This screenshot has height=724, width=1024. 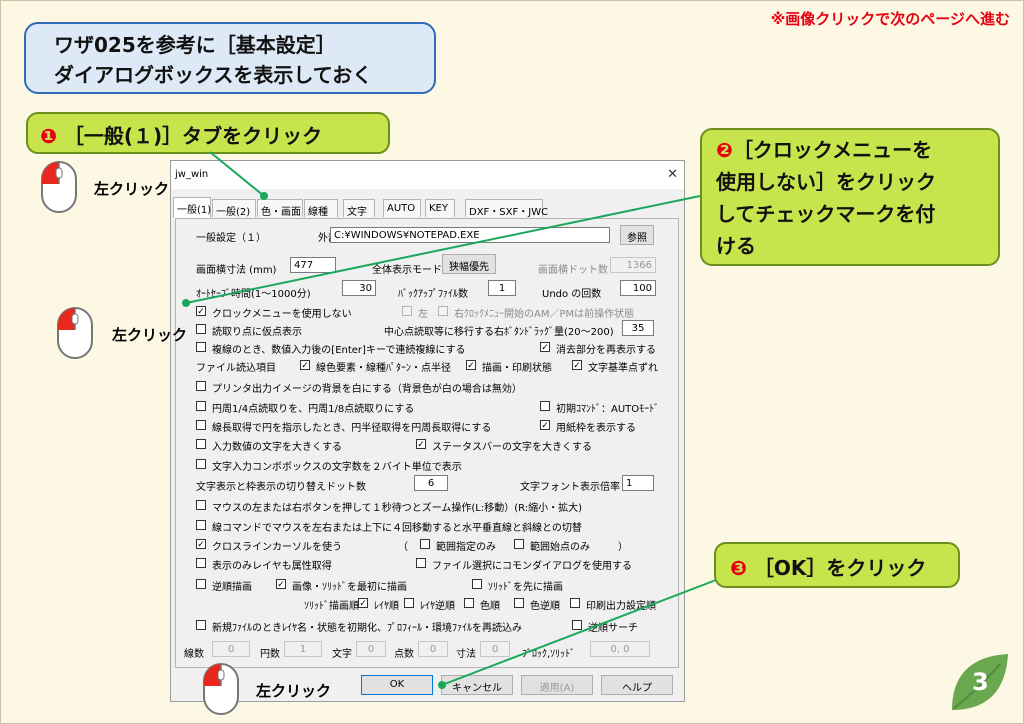 What do you see at coordinates (150, 335) in the screenshot?
I see `click-label-2: 左クリック` at bounding box center [150, 335].